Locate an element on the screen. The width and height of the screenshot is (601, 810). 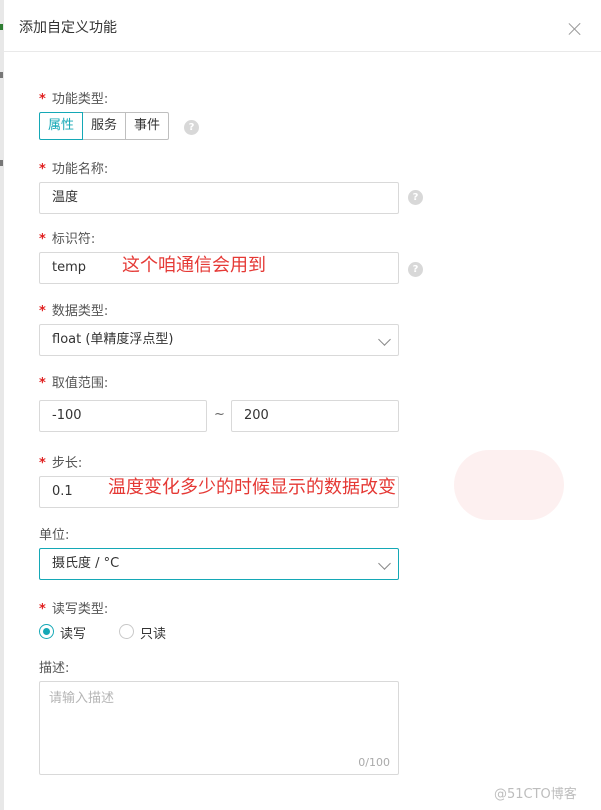
description-placeholder: 请输入描述 is located at coordinates (82, 698).